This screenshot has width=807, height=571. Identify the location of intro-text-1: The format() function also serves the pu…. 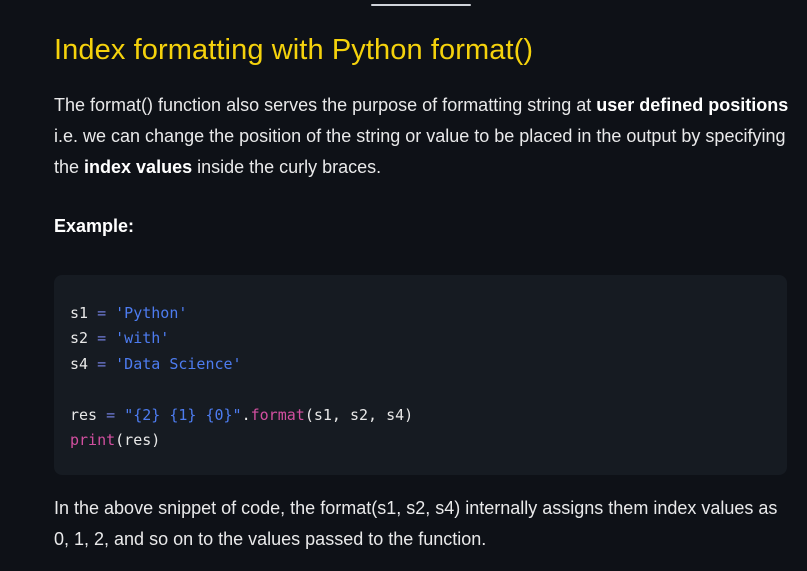
(325, 105).